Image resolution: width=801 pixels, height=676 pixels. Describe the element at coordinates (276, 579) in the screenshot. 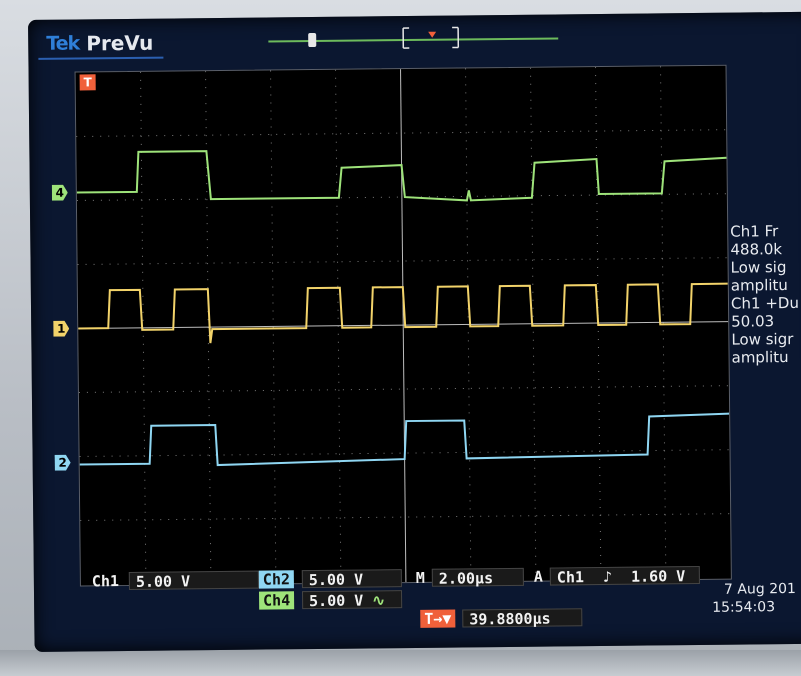

I see `ch2-readout-label: Ch2` at that location.